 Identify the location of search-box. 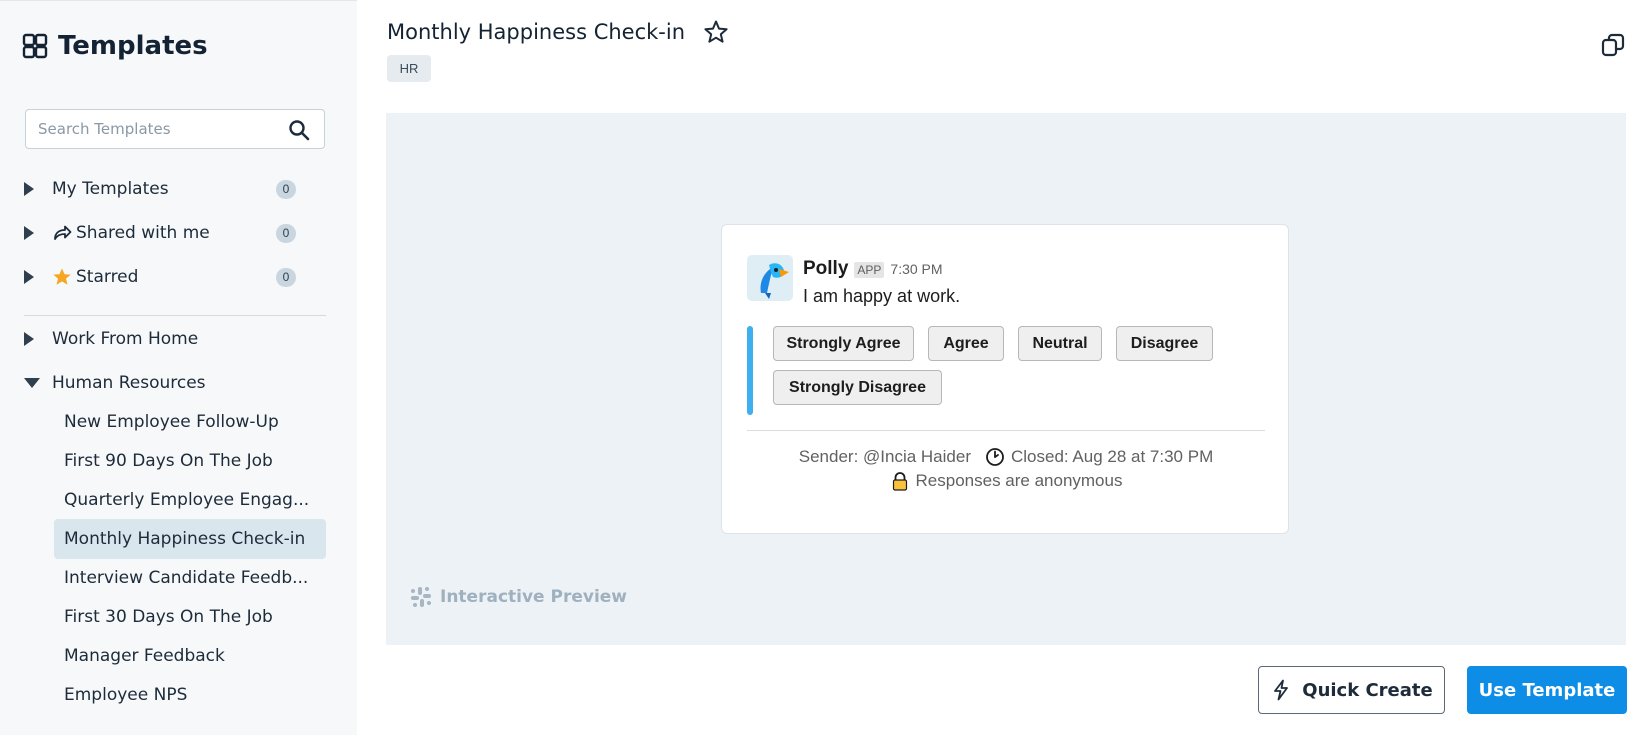
(175, 129).